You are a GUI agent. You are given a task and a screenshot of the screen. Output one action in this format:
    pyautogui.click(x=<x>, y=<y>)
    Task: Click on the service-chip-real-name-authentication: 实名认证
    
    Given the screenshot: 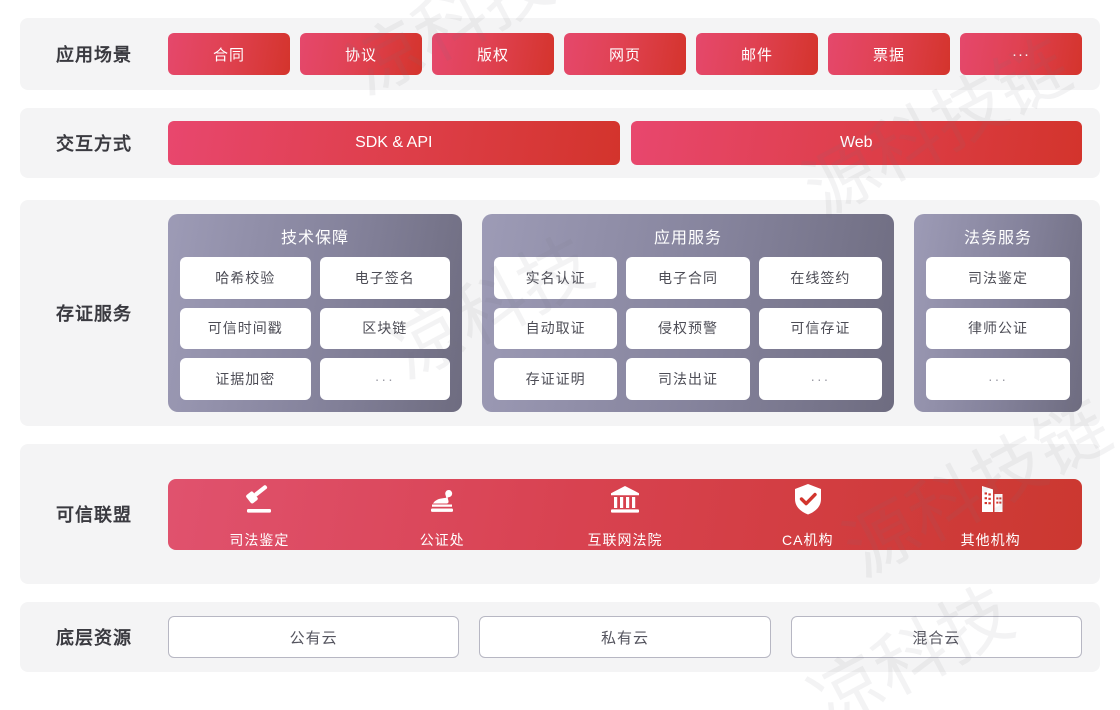 What is the action you would take?
    pyautogui.click(x=556, y=278)
    